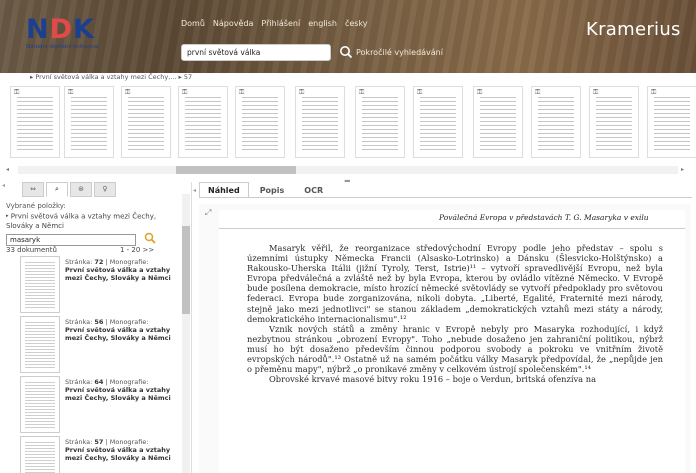 This screenshot has height=473, width=696. What do you see at coordinates (356, 23) in the screenshot?
I see `nav-czech: česky` at bounding box center [356, 23].